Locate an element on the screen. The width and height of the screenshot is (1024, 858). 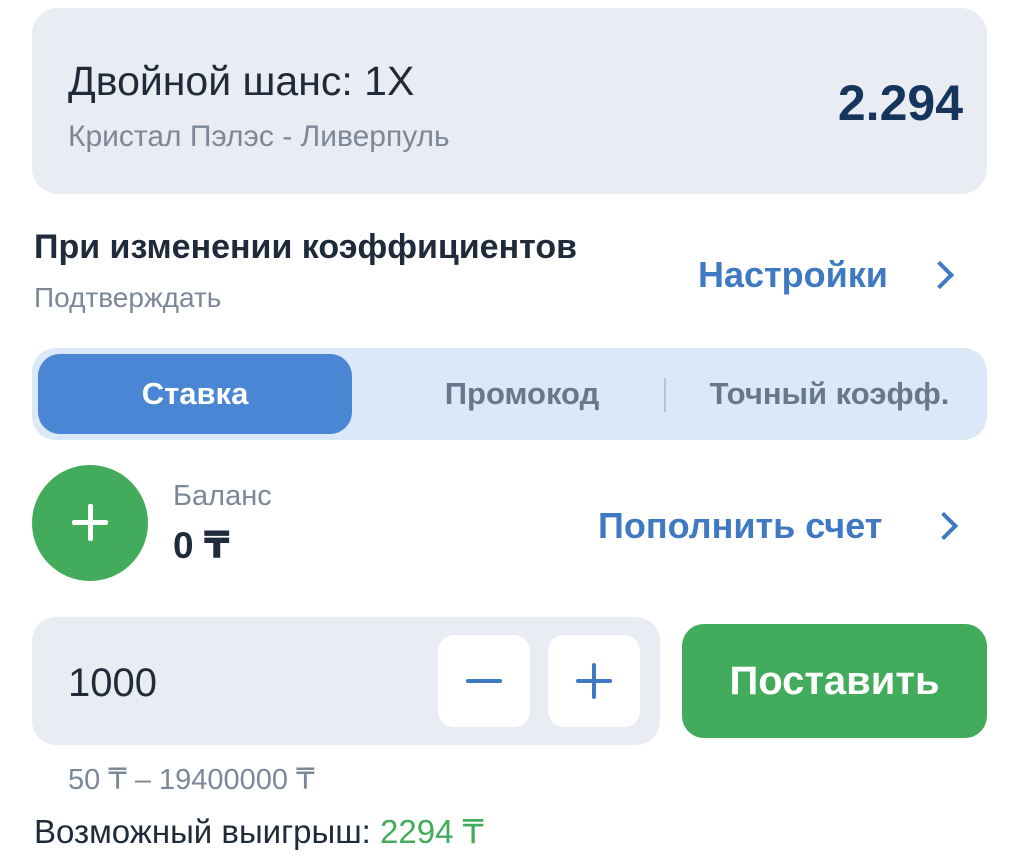
odds-change-title: При изменении коэффициентов is located at coordinates (305, 247).